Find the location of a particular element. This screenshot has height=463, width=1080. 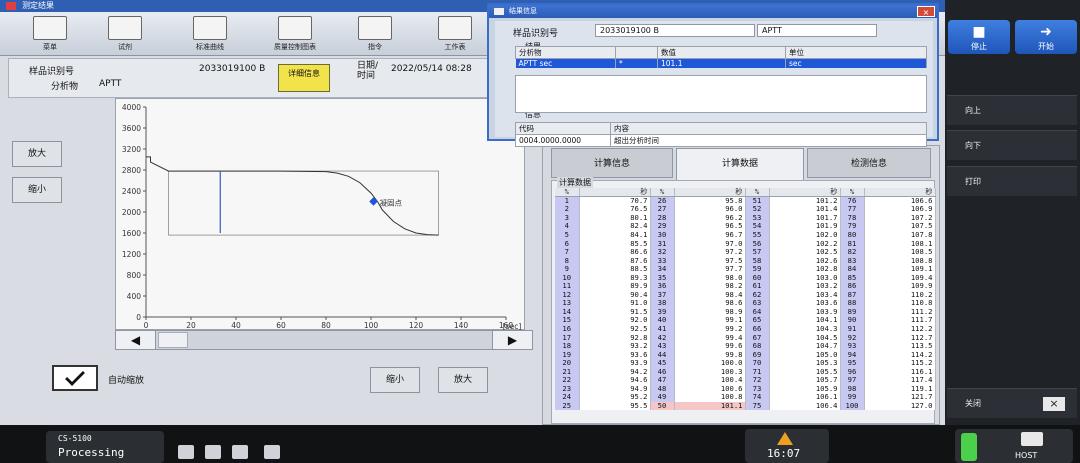

toolbar-order-button: 指令 is located at coordinates (375, 34).